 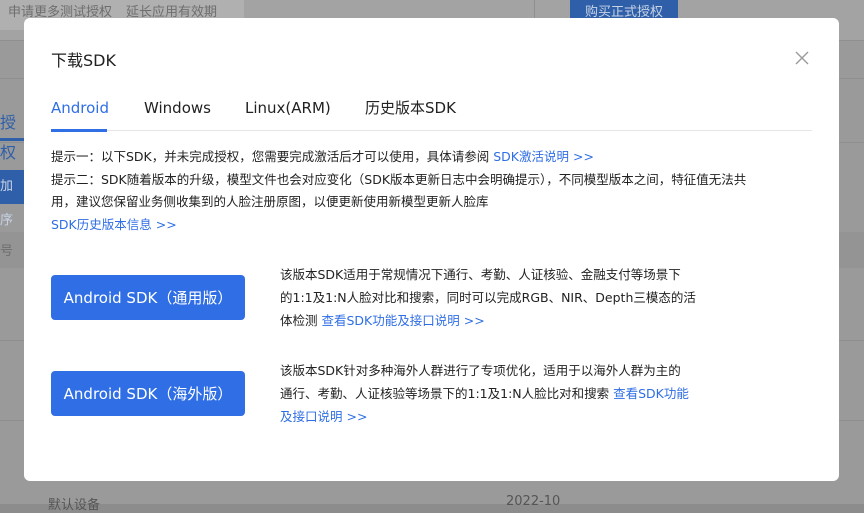 What do you see at coordinates (288, 114) in the screenshot?
I see `tab-linux-arm: Linux(ARM)` at bounding box center [288, 114].